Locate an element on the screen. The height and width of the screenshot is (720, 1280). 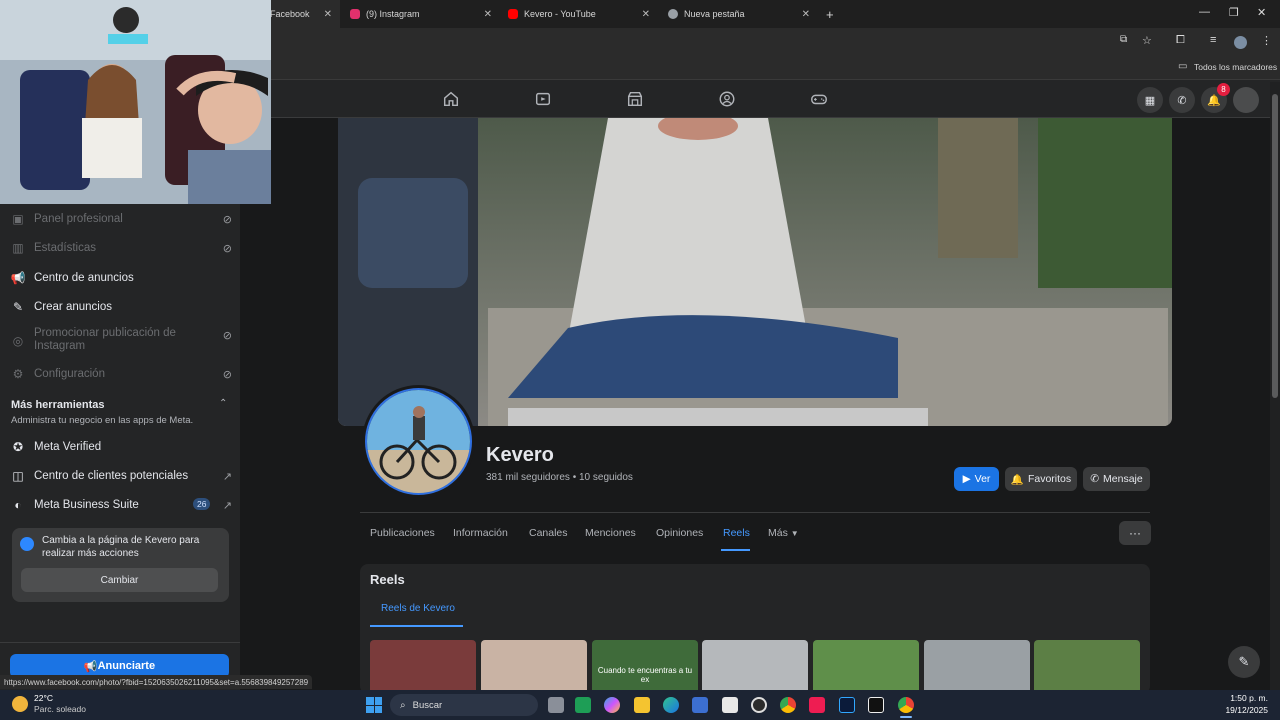
copilot-icon is located at coordinates (612, 705).